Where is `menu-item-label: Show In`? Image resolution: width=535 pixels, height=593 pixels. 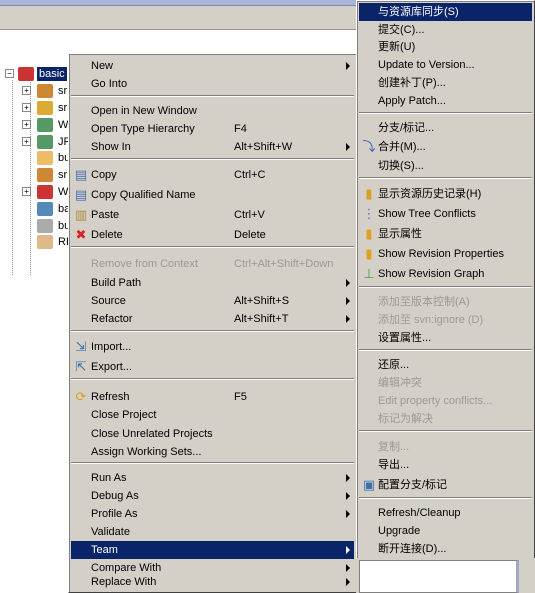 menu-item-label: Show In is located at coordinates (111, 147).